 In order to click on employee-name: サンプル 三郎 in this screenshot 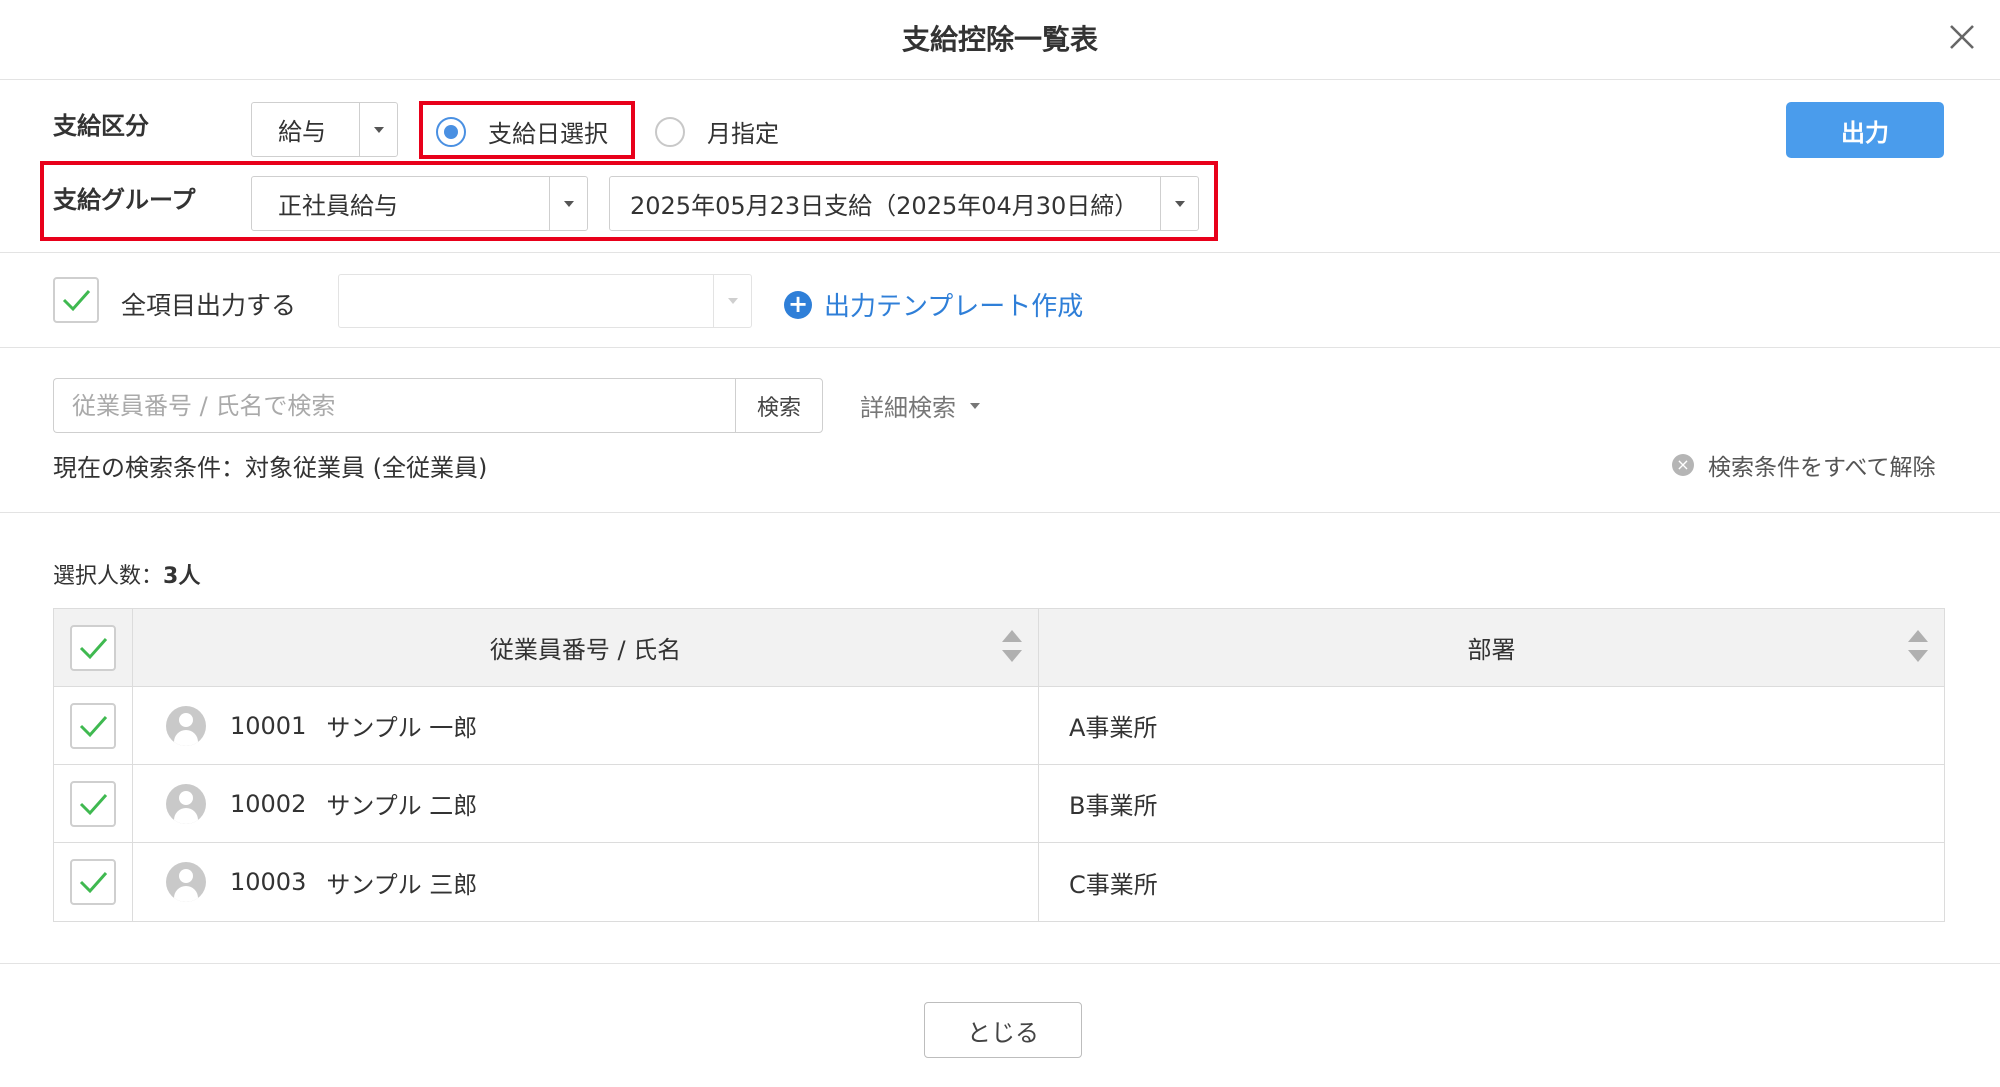, I will do `click(402, 884)`.